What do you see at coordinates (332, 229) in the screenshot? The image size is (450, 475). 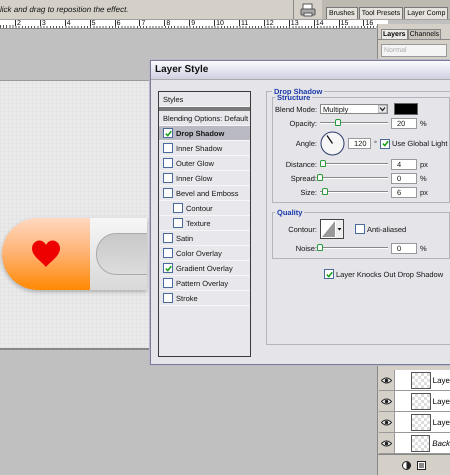 I see `contour-picker` at bounding box center [332, 229].